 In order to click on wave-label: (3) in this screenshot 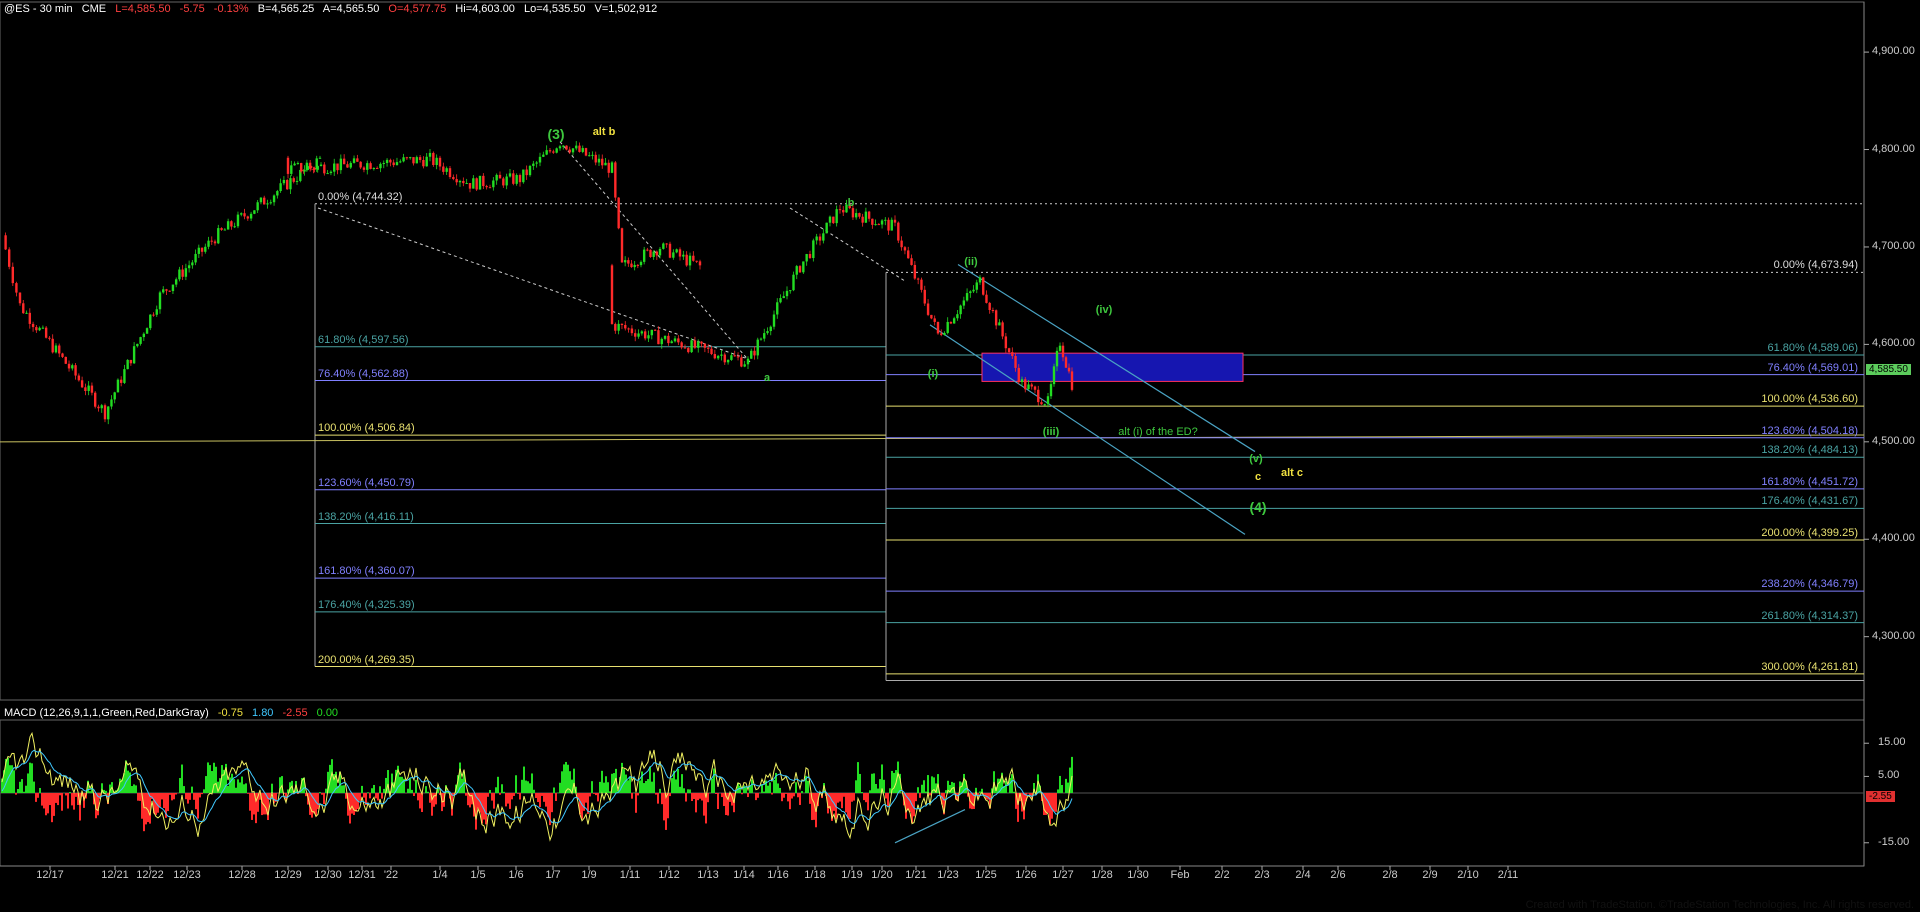, I will do `click(556, 133)`.